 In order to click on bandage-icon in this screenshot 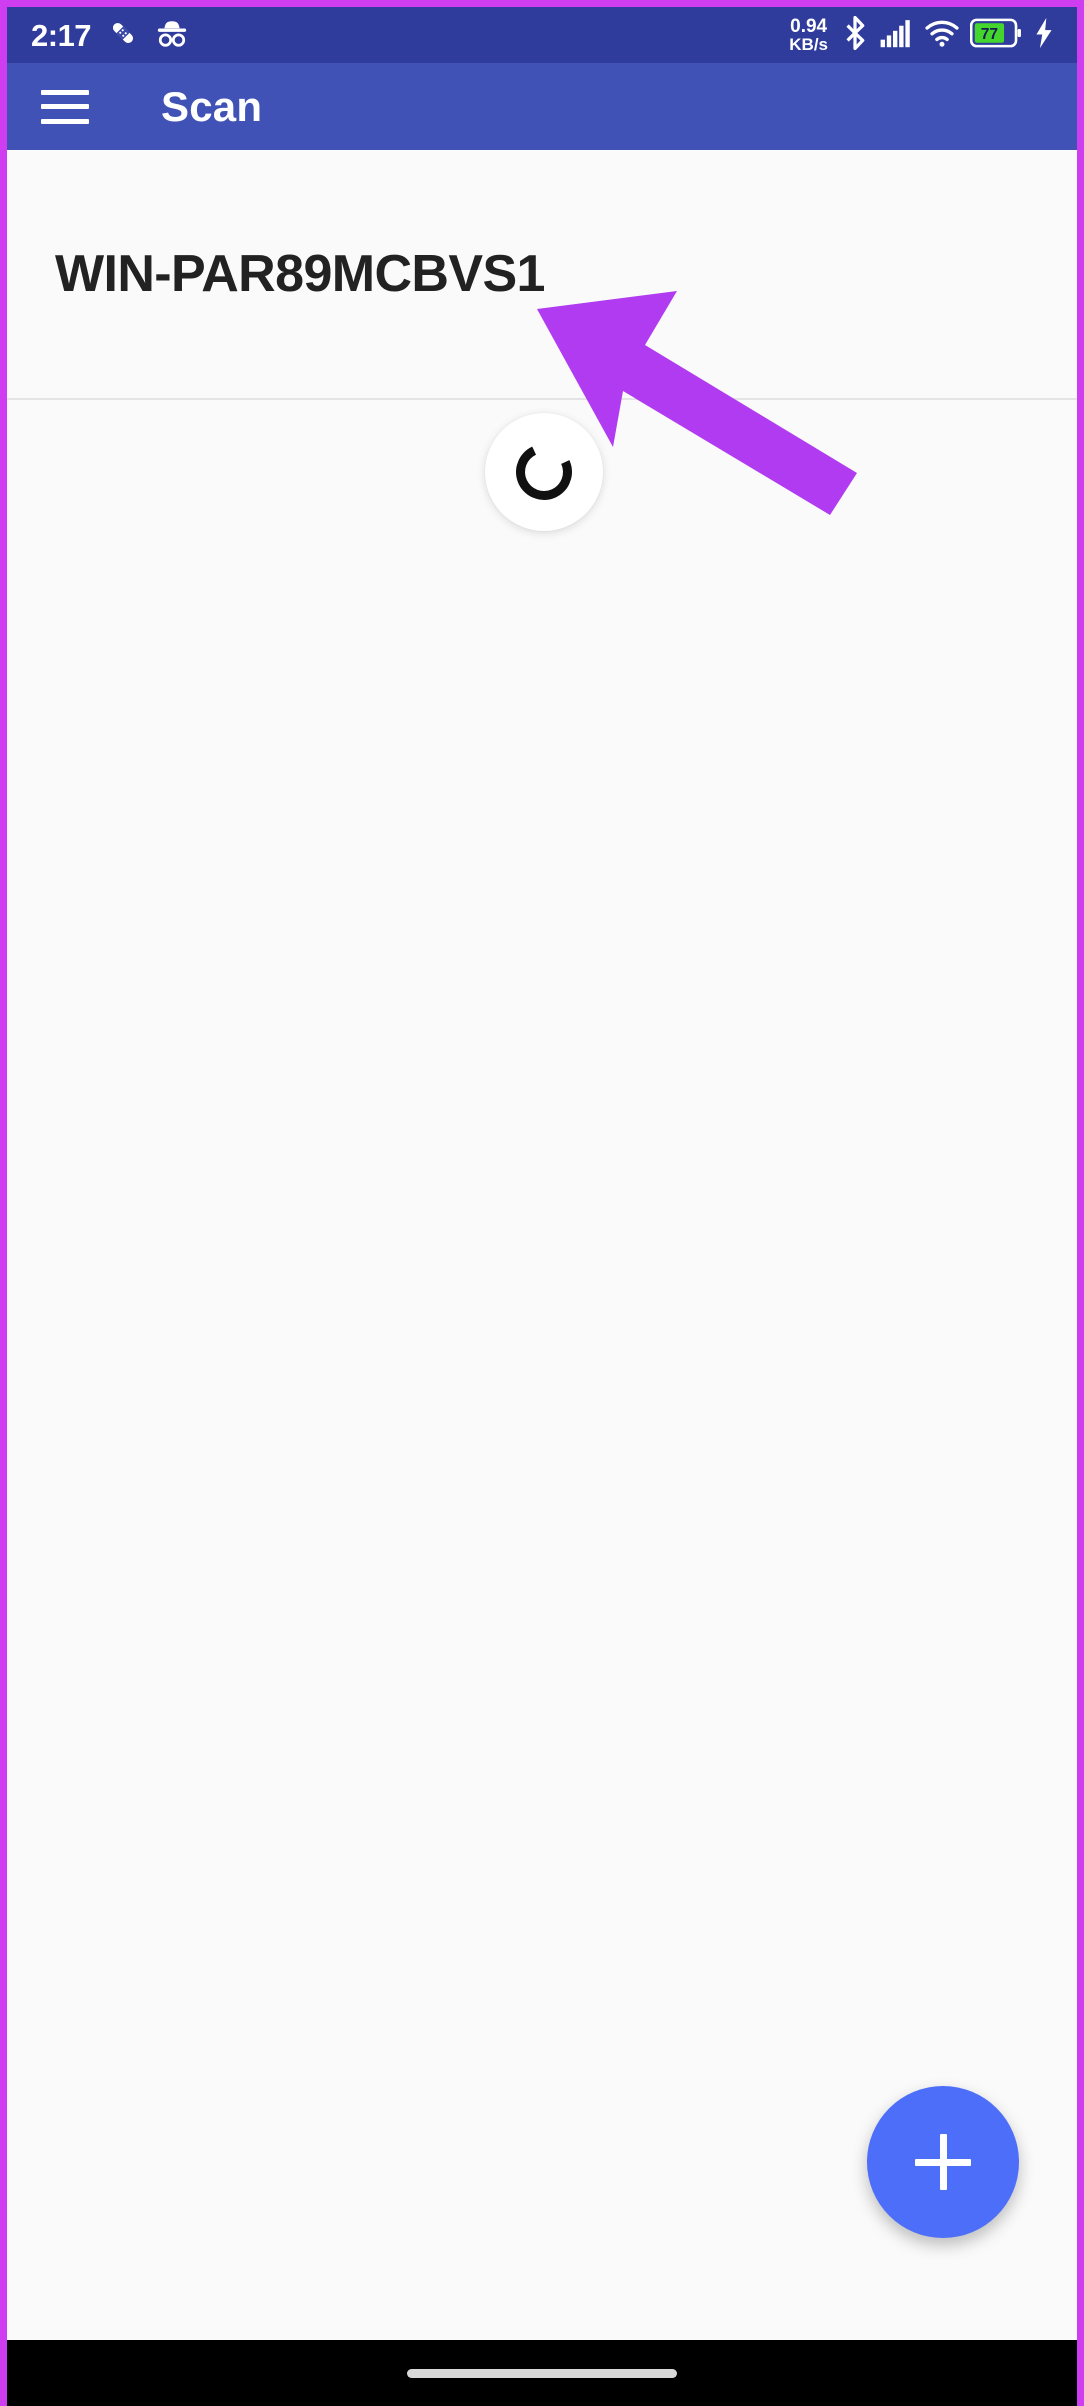, I will do `click(123, 35)`.